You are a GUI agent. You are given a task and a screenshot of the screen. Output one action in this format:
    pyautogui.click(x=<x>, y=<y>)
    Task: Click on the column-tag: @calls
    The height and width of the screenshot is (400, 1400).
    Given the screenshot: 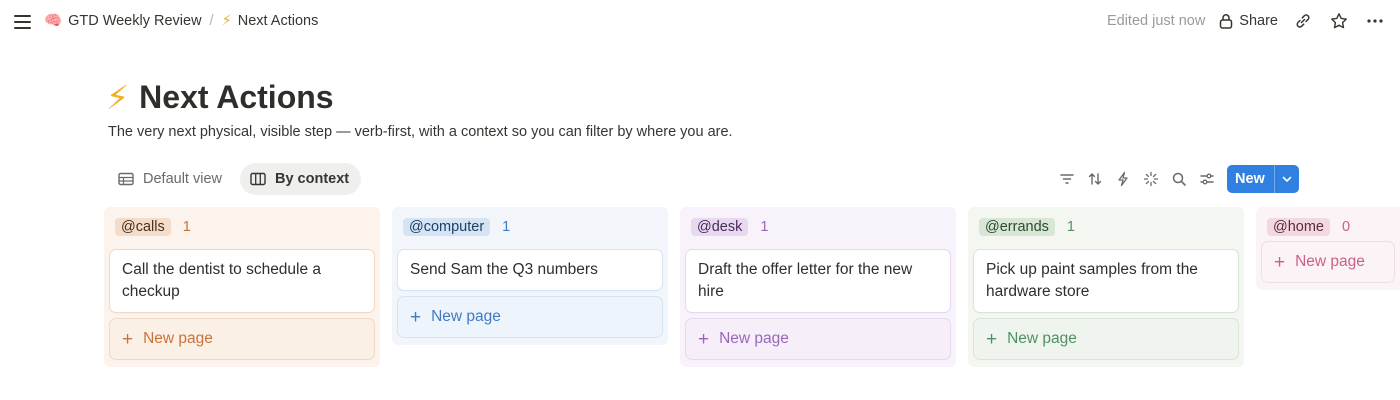 What is the action you would take?
    pyautogui.click(x=143, y=227)
    